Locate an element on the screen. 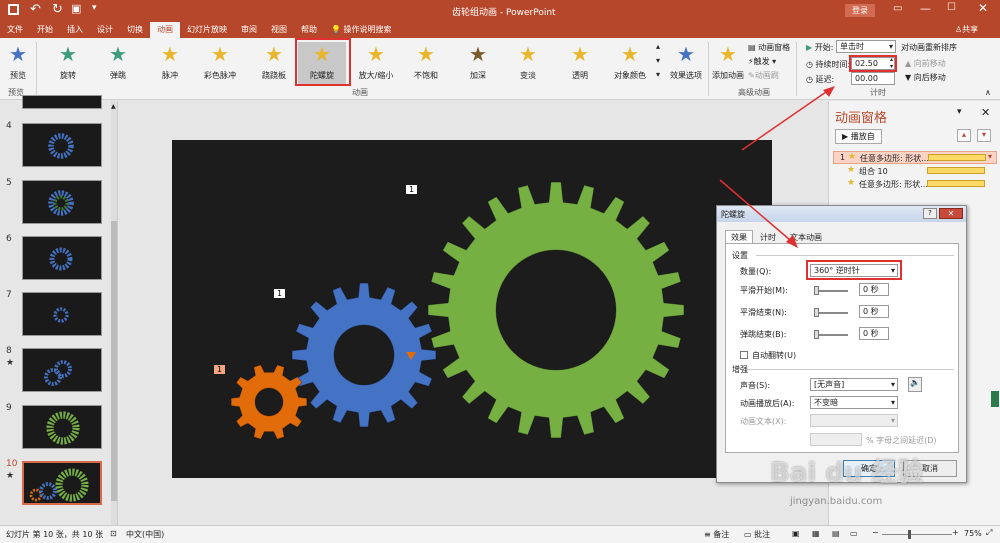 The height and width of the screenshot is (543, 1000). effect-7-button: ★ 放大/缩小 is located at coordinates (376, 63).